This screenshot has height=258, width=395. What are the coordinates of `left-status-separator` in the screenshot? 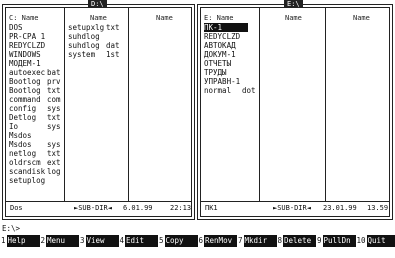 It's located at (98, 201).